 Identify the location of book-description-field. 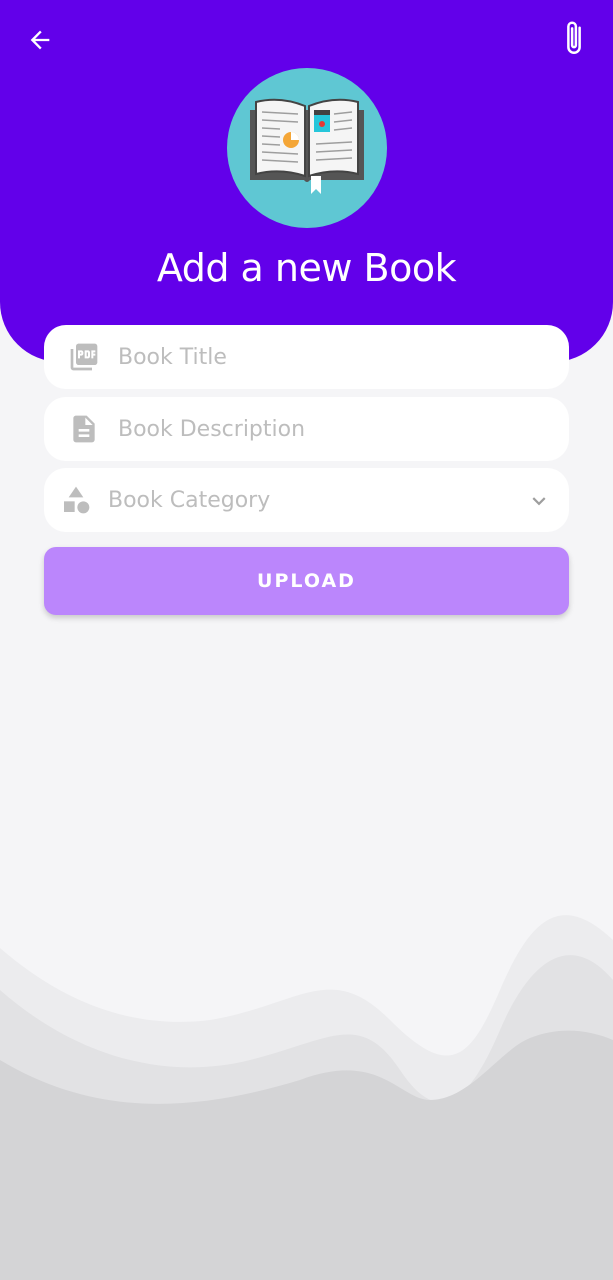
(306, 429).